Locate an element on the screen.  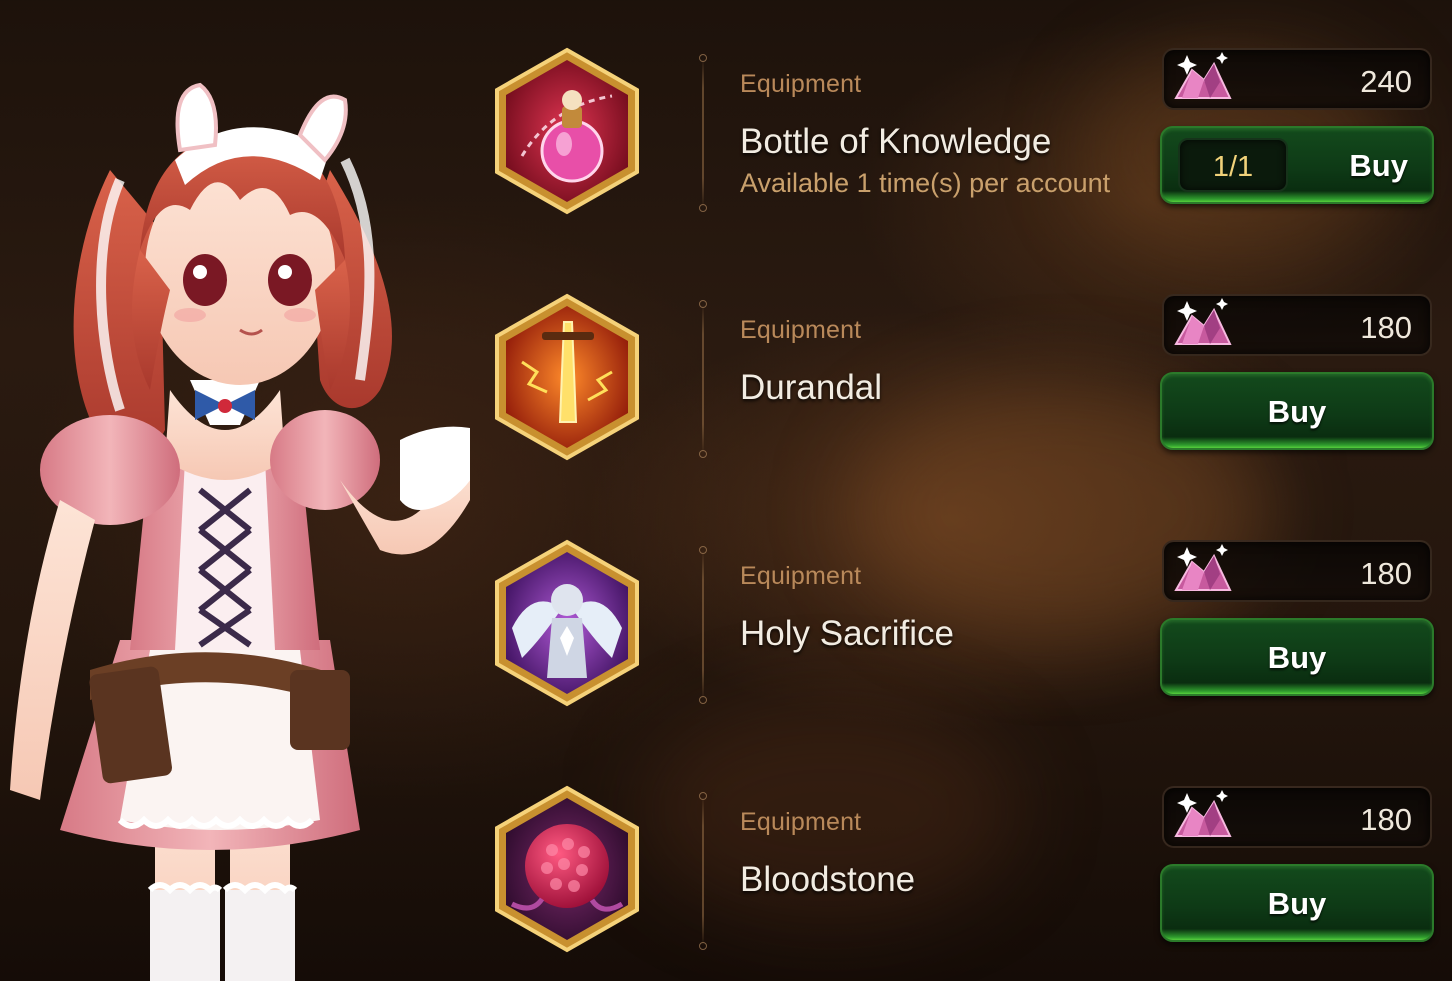
item-name: Bottle of Knowledge is located at coordinates (896, 141).